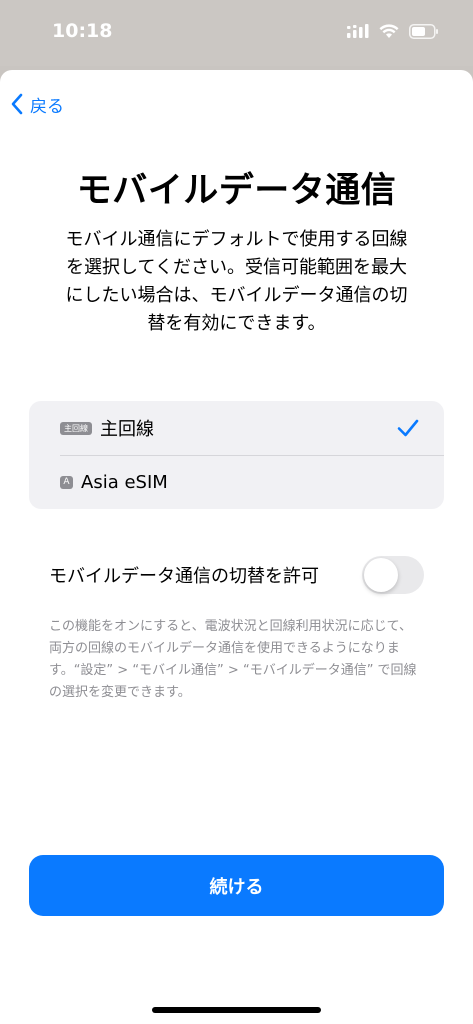  What do you see at coordinates (124, 482) in the screenshot?
I see `sim-label: Asia eSIM` at bounding box center [124, 482].